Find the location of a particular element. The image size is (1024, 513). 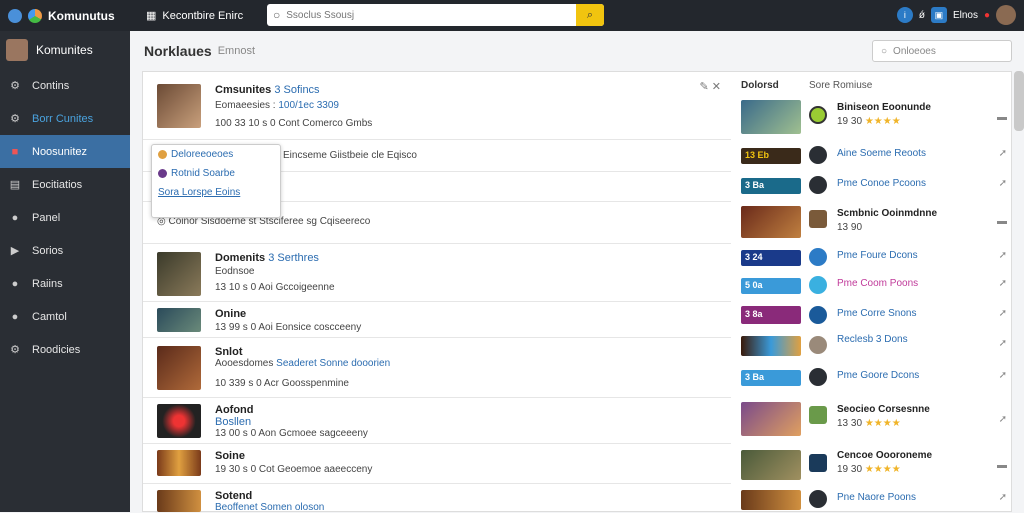

sidebar-item-sorios: ▶ Sorios is located at coordinates (65, 250).